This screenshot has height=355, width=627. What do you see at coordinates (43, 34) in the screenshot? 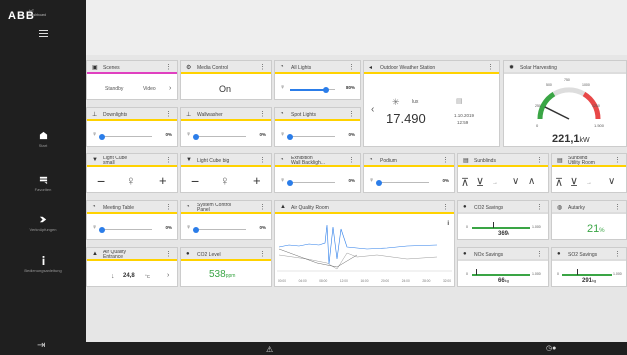
I see `hamburger-icon` at bounding box center [43, 34].